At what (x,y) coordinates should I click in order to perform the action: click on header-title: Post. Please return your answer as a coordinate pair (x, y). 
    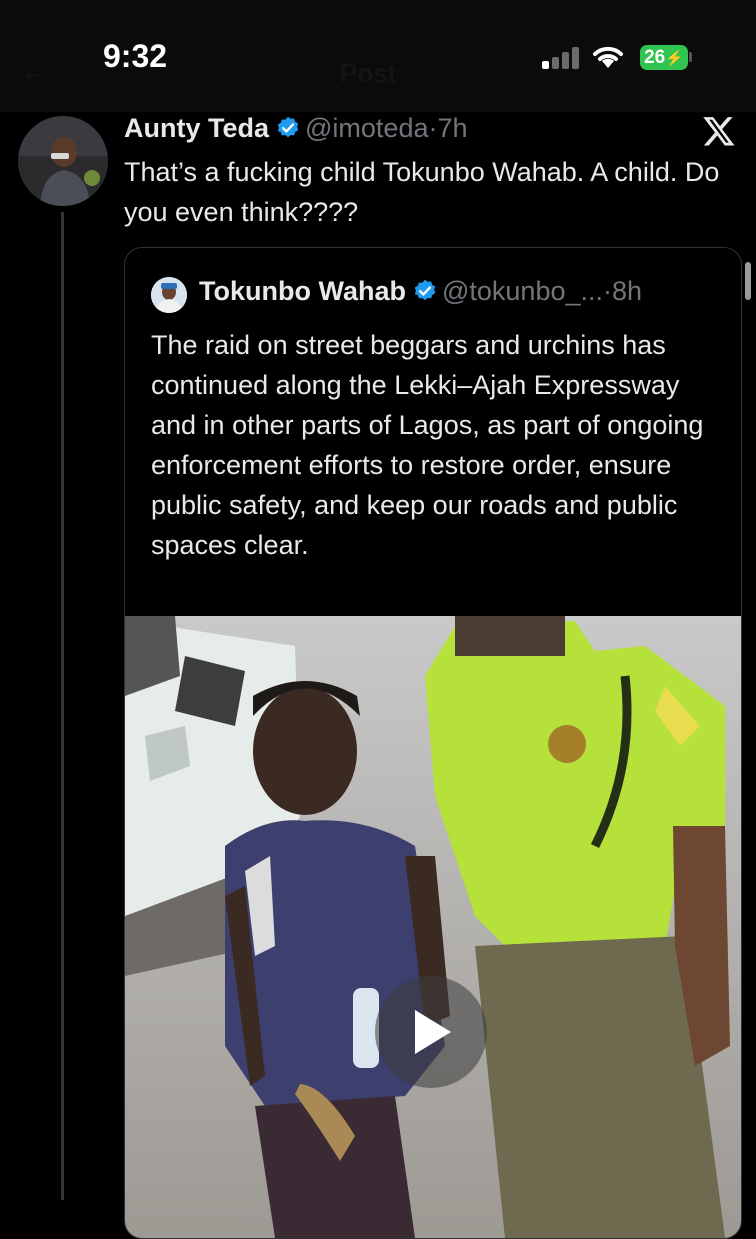
    Looking at the image, I should click on (368, 73).